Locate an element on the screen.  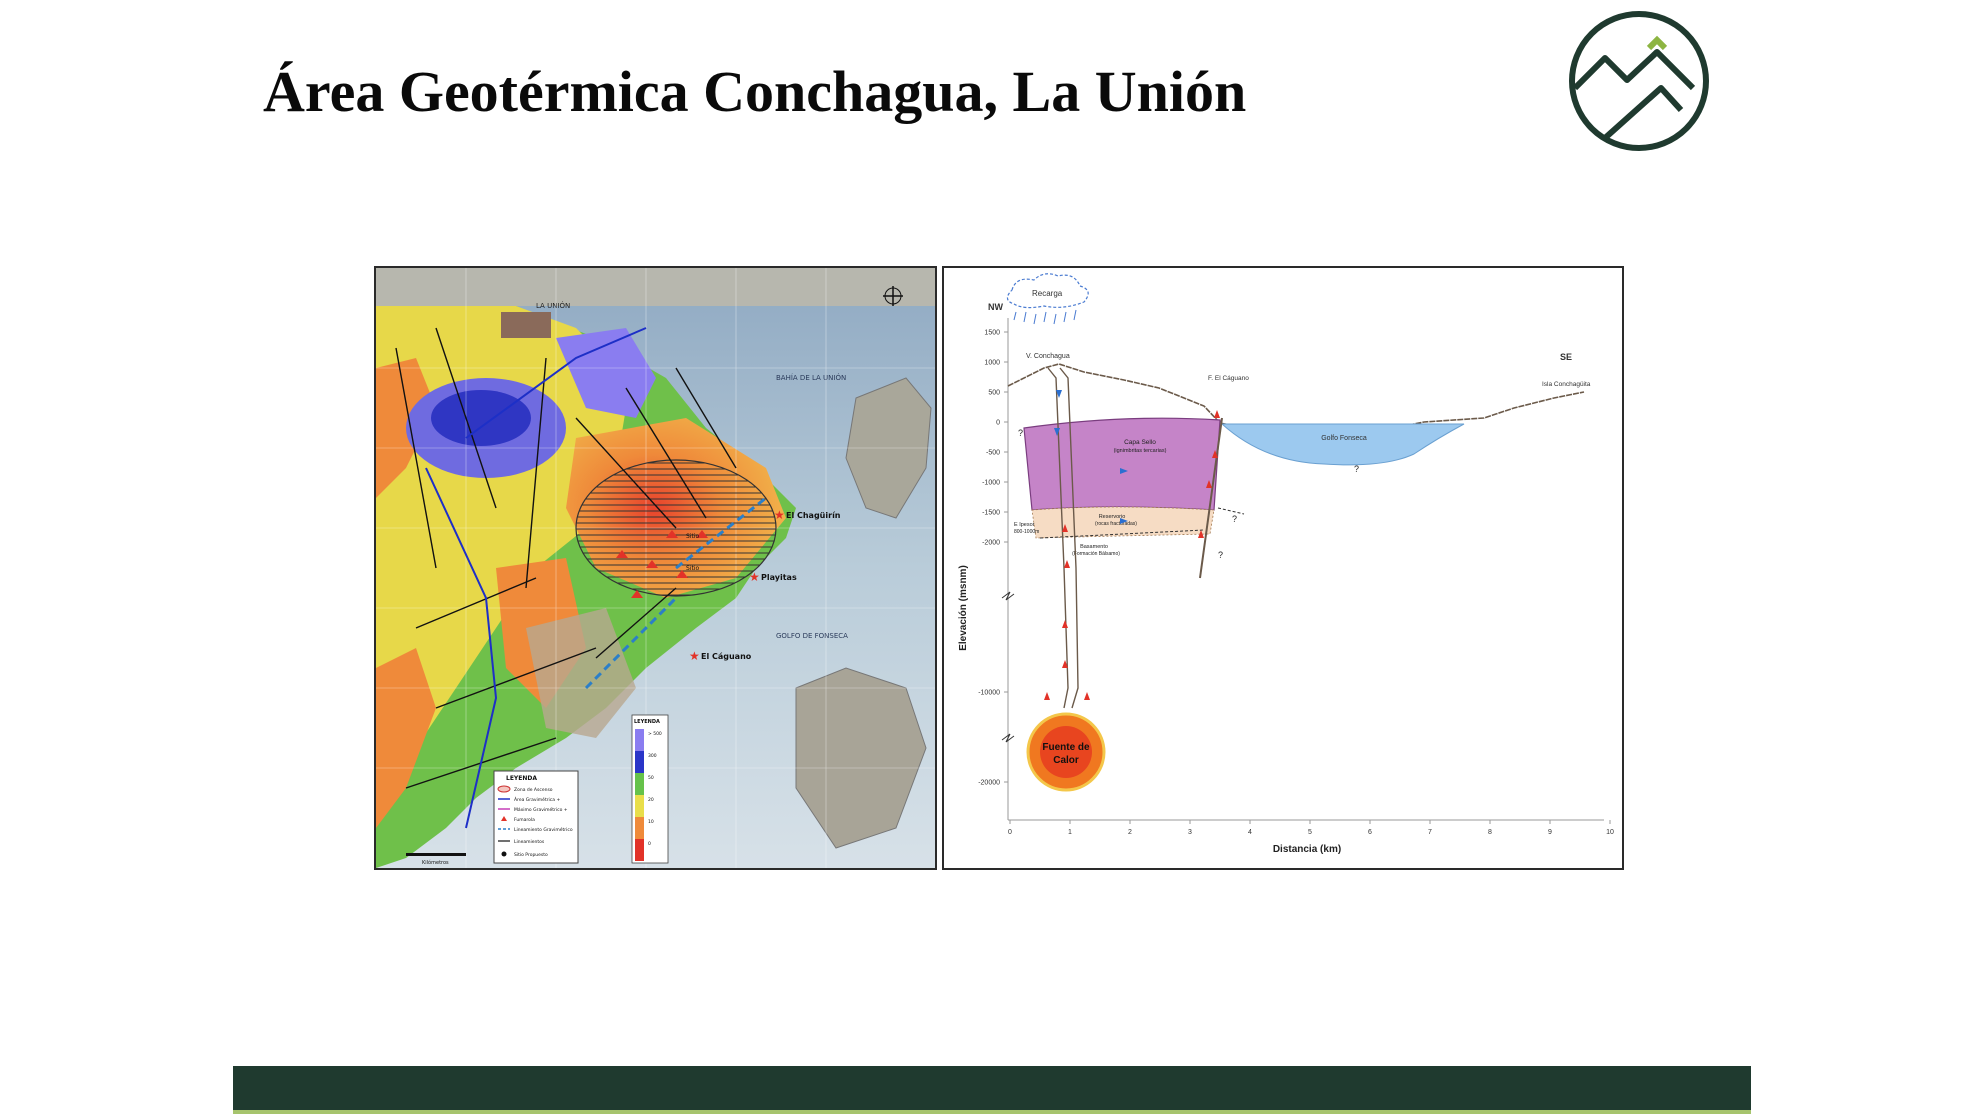
town-label: LA UNIÓN is located at coordinates (553, 305).